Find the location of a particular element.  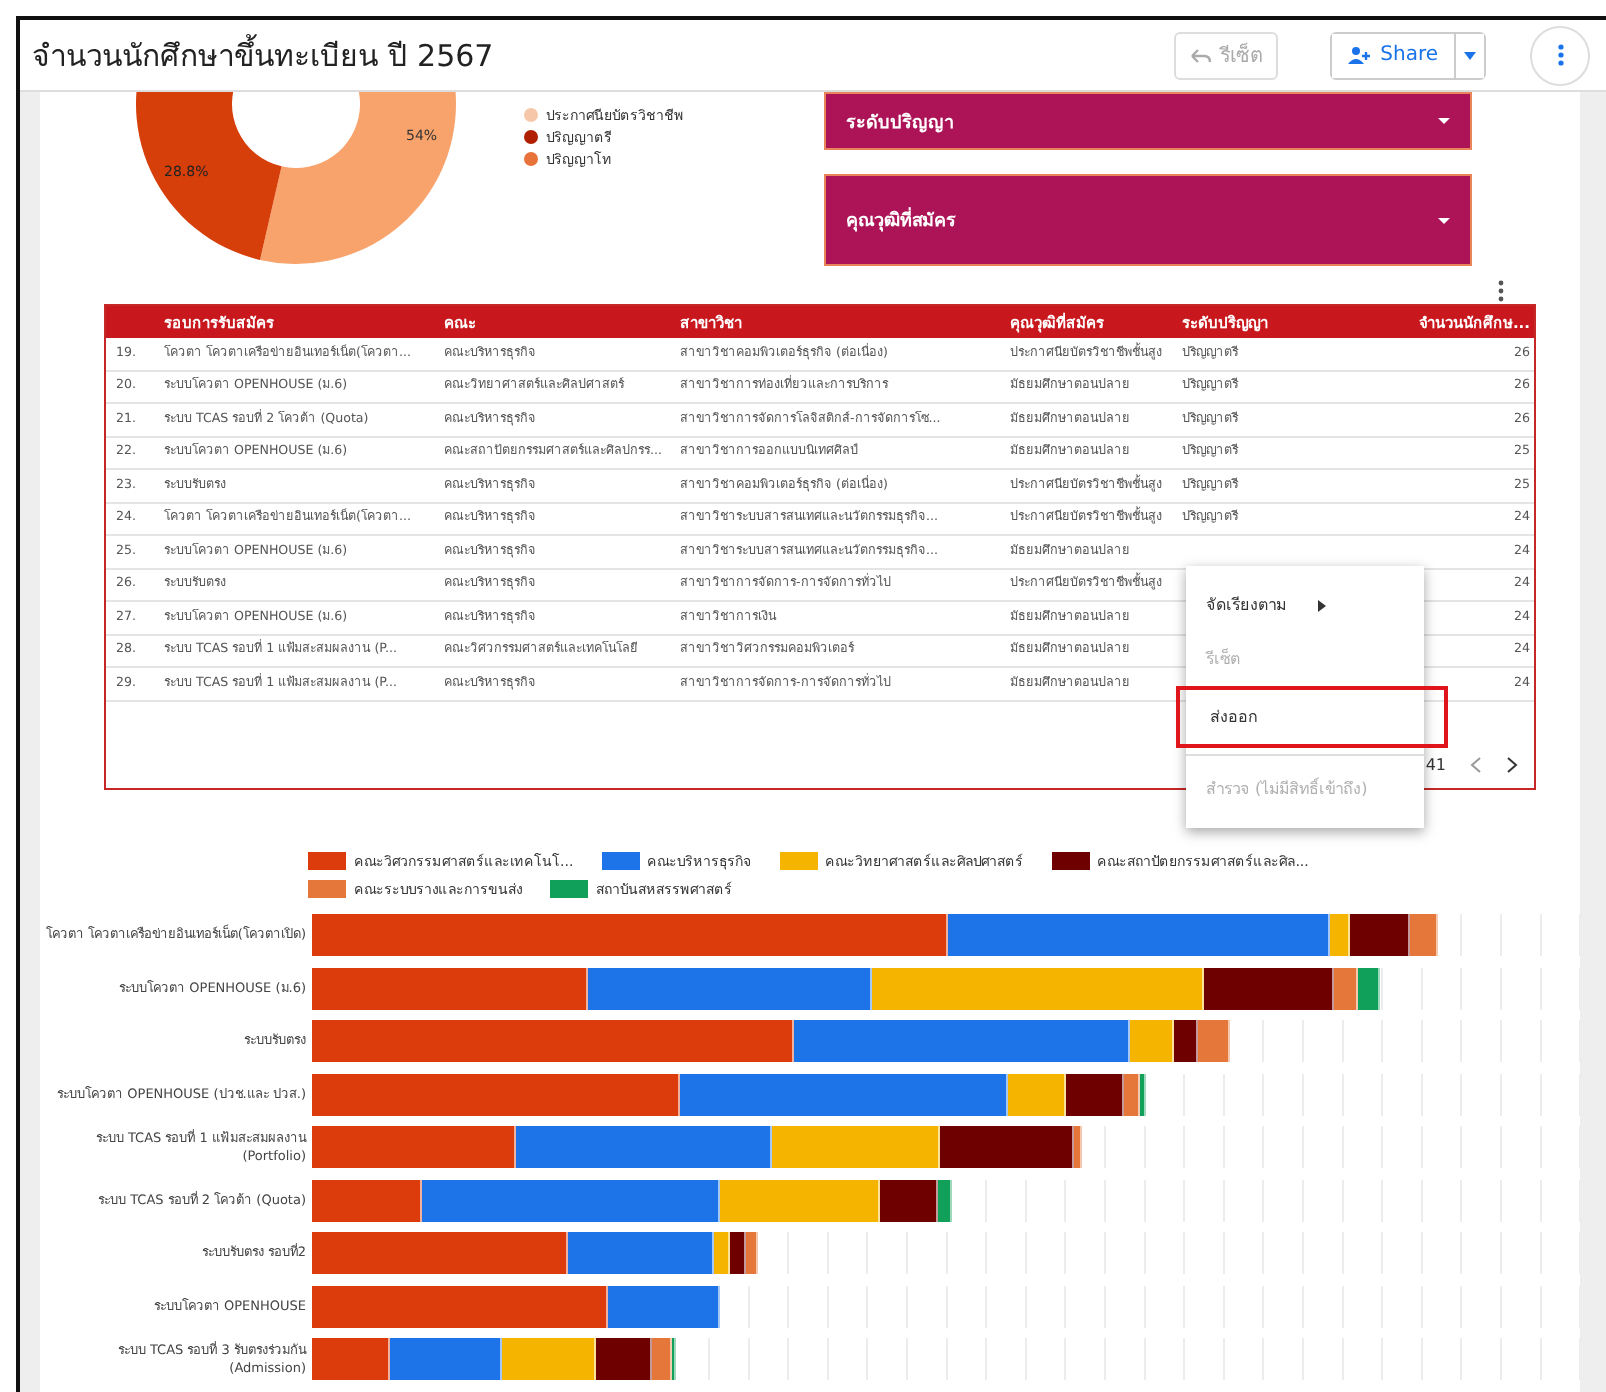

previous-page-button is located at coordinates (1476, 764).